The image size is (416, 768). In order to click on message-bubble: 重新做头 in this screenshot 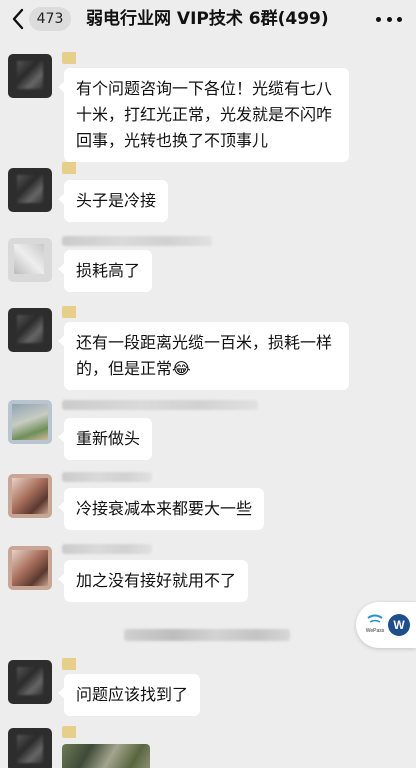, I will do `click(105, 439)`.